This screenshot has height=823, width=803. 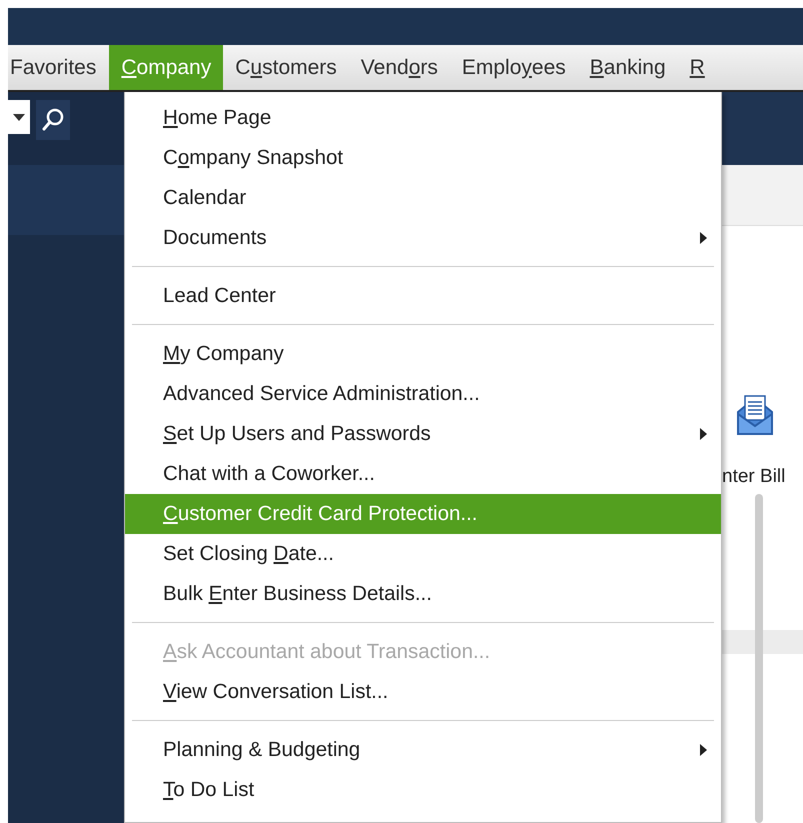 I want to click on menu-item: Lead Center, so click(x=423, y=296).